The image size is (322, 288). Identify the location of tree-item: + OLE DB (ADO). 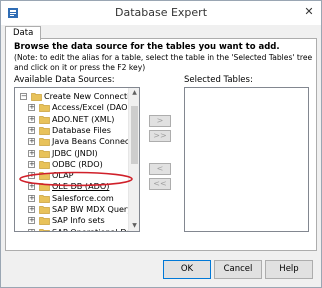
(71, 186).